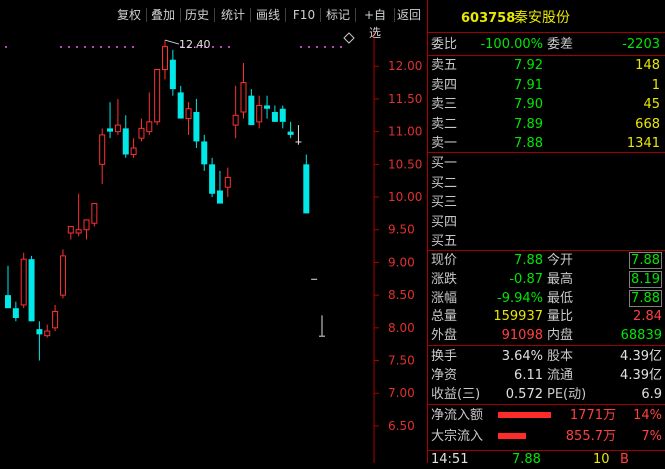 Image resolution: width=665 pixels, height=469 pixels. I want to click on stock-name: 秦安股份, so click(542, 18).